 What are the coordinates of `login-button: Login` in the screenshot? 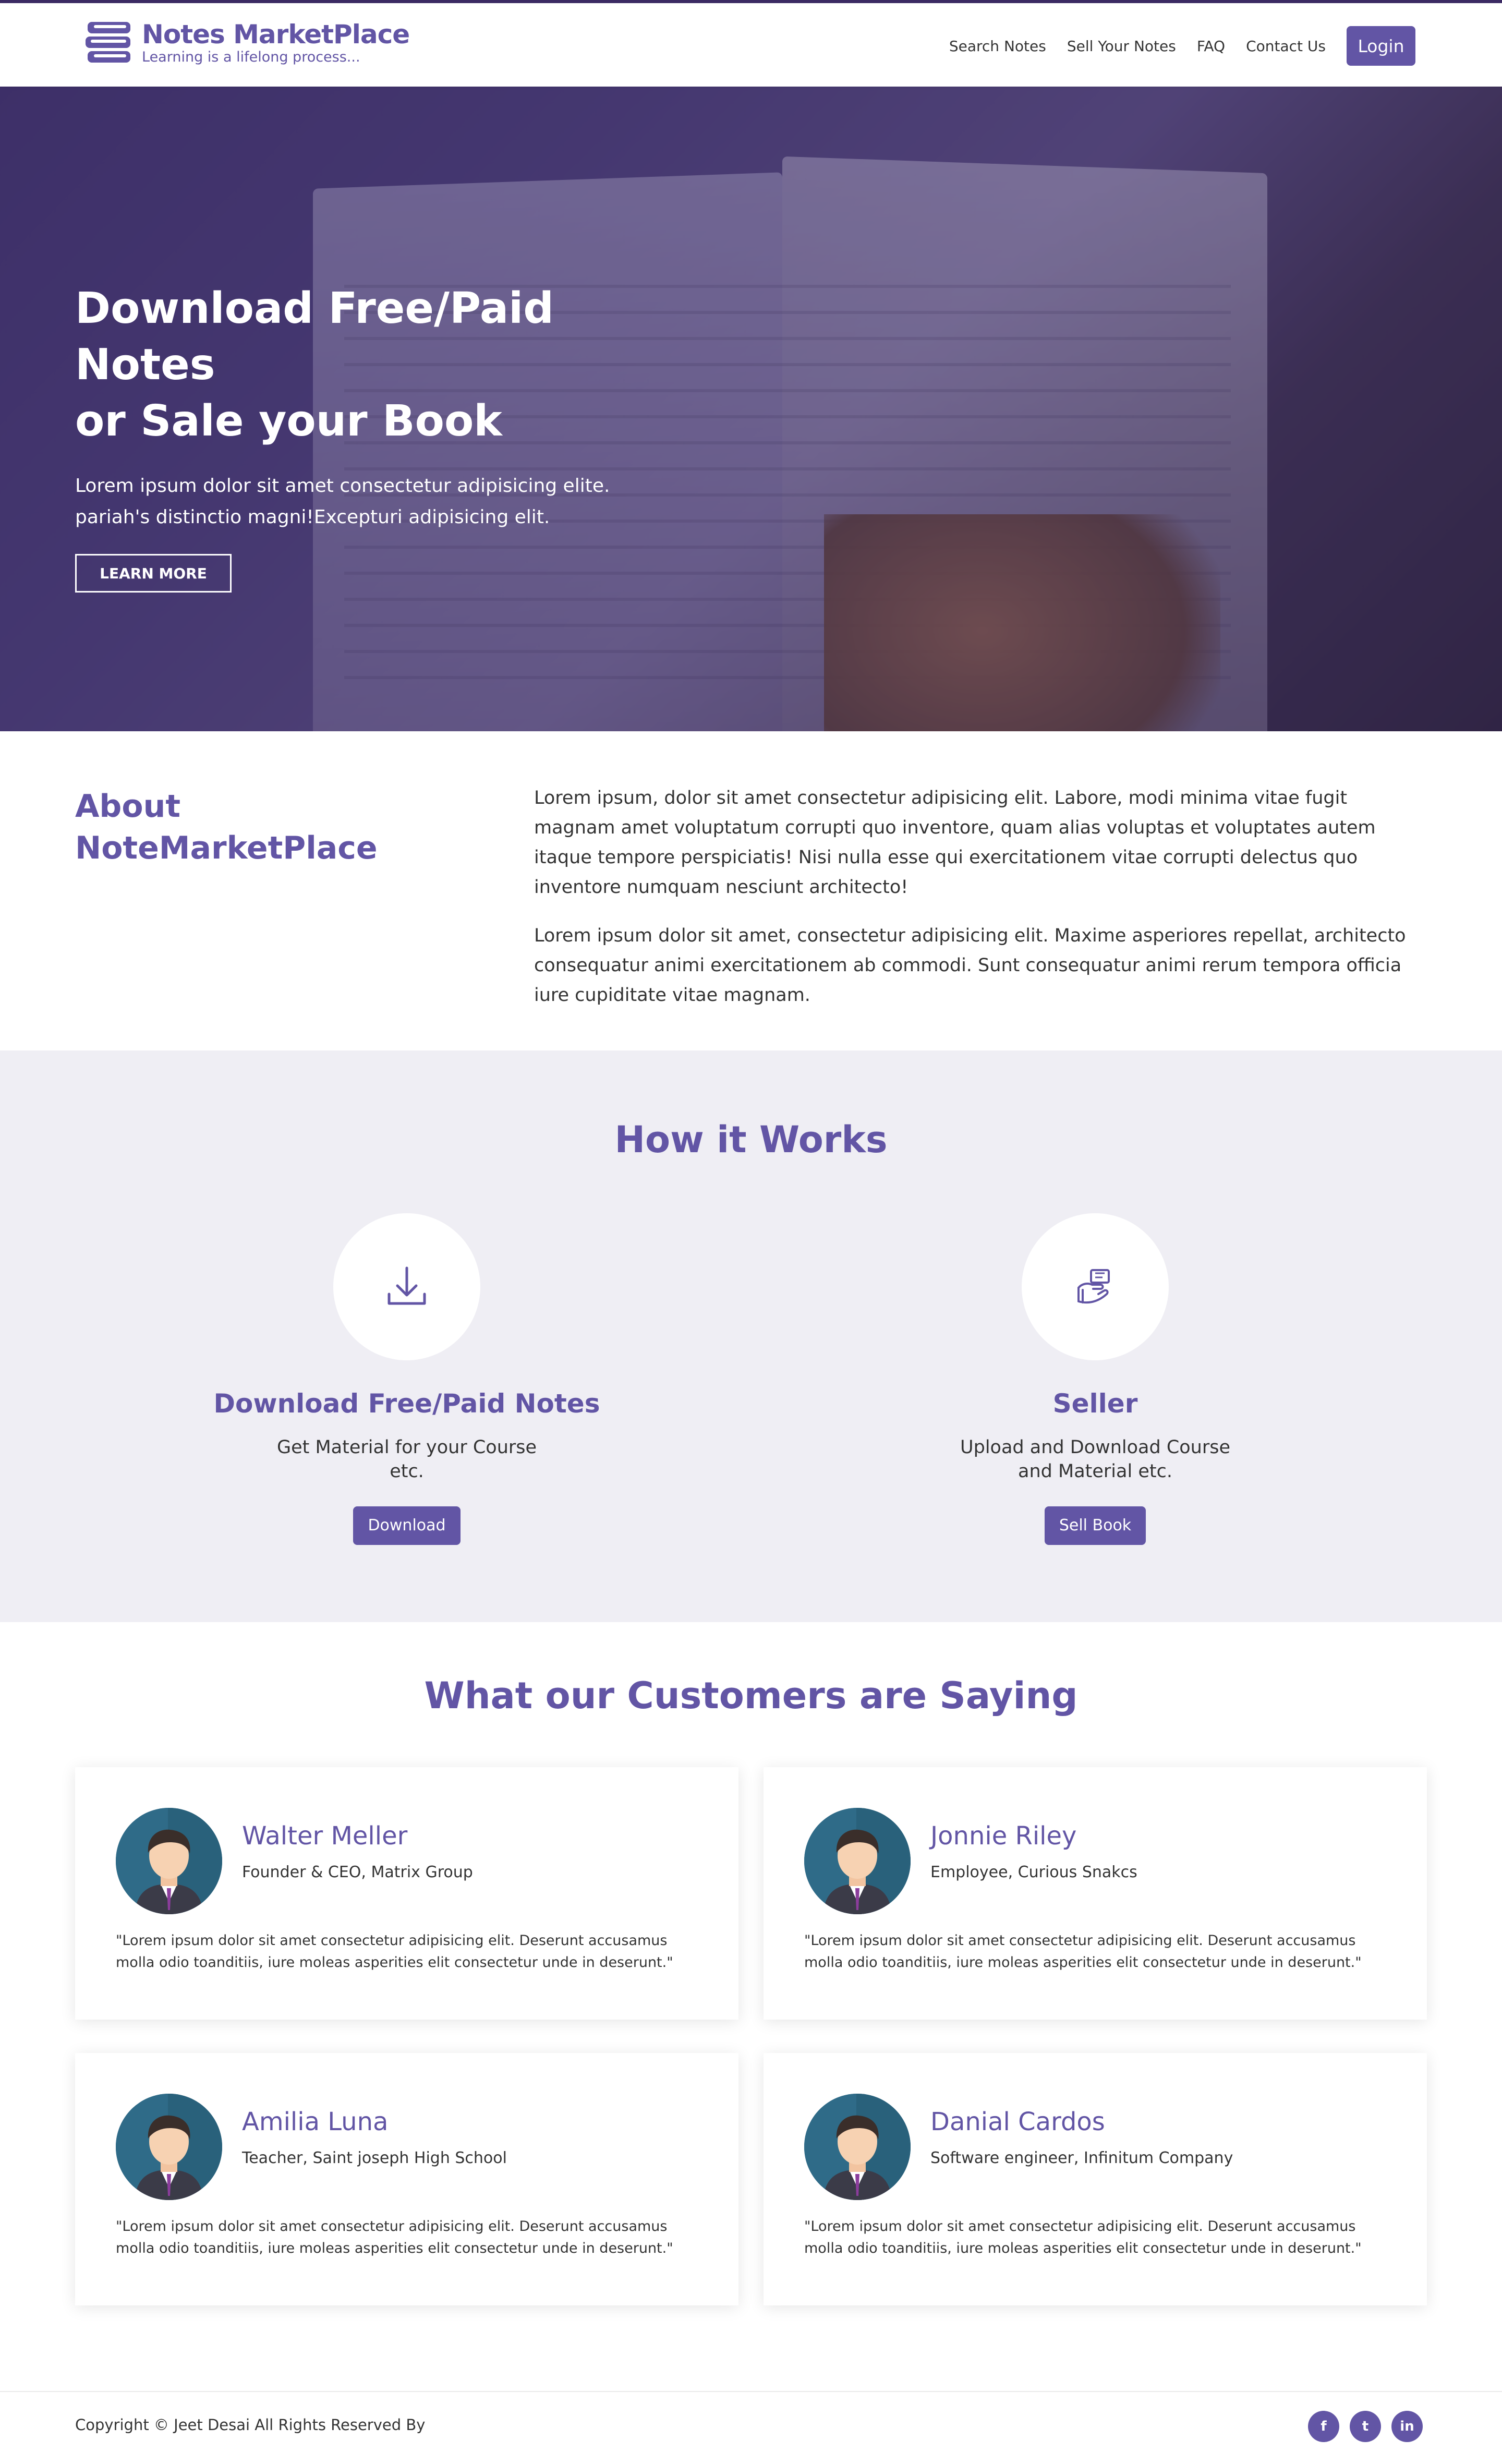 It's located at (1381, 46).